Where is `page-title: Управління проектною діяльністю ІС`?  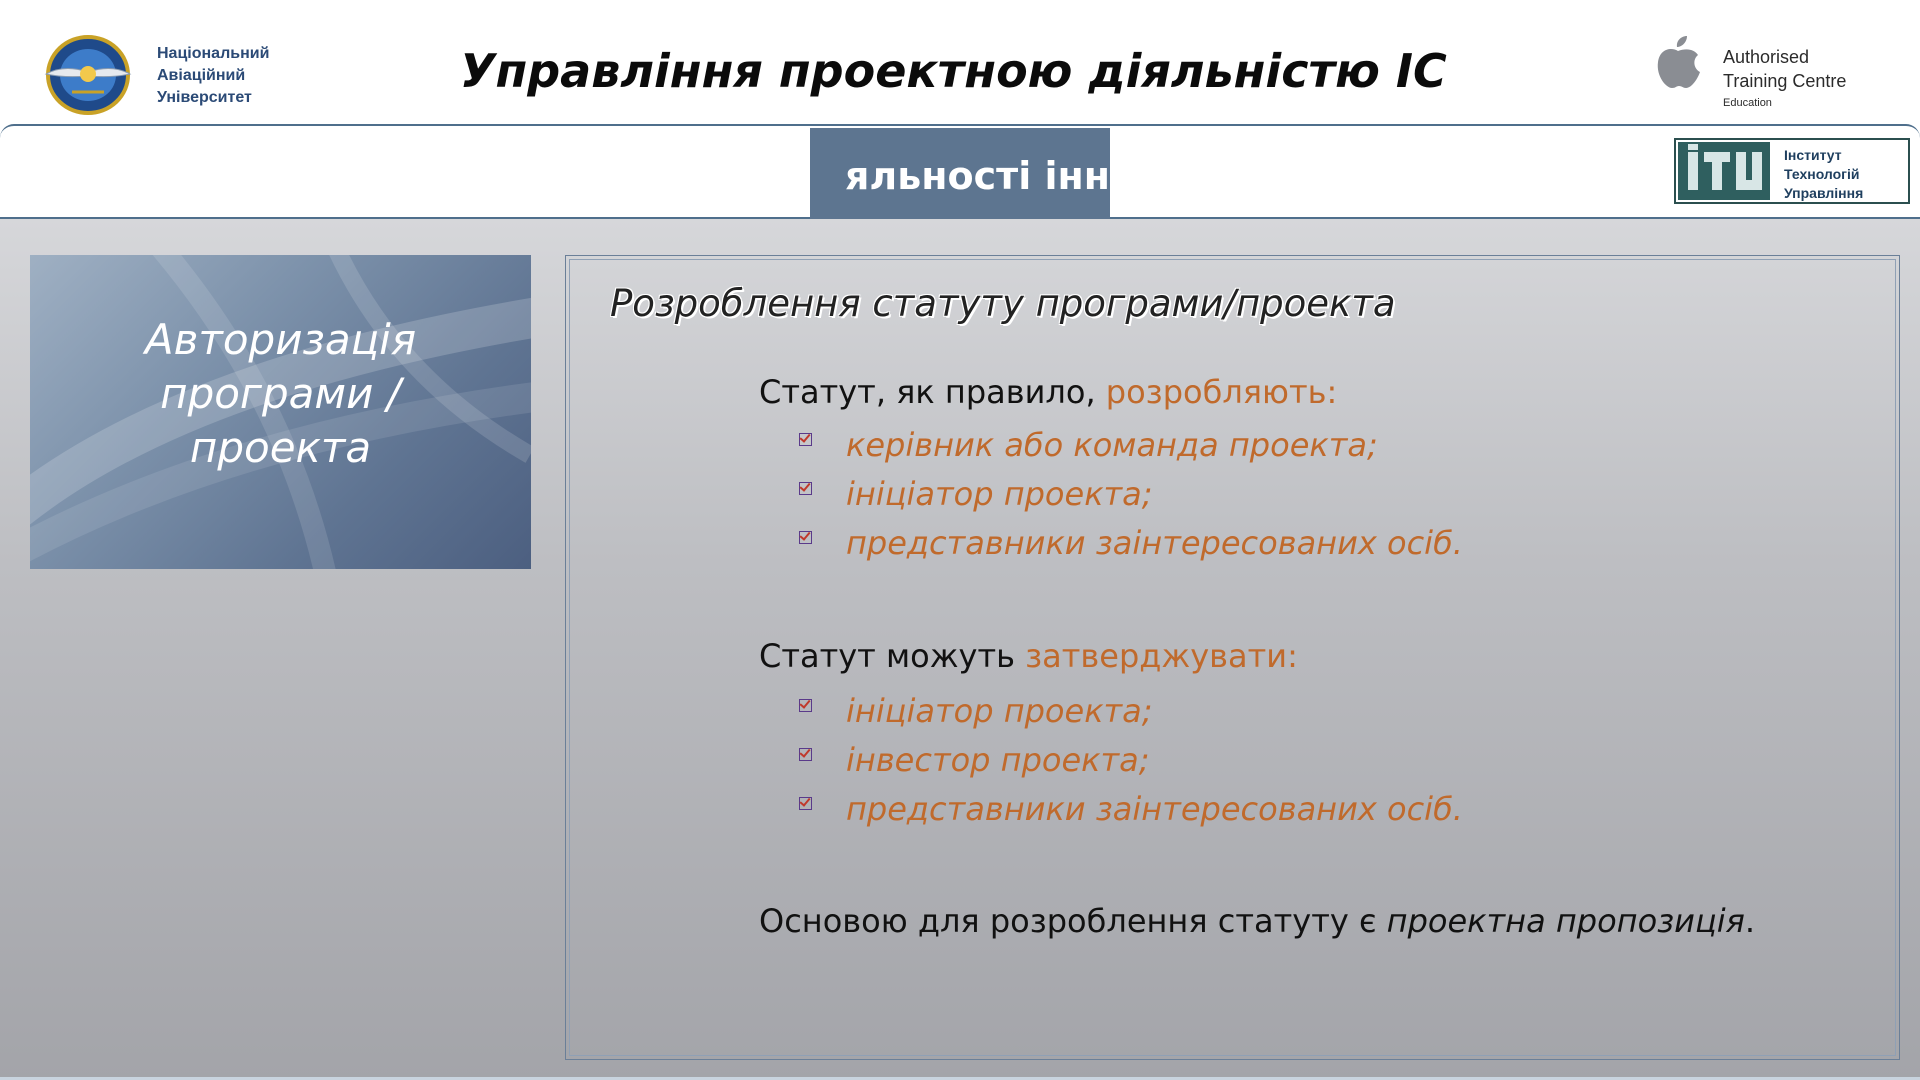
page-title: Управління проектною діяльністю ІС is located at coordinates (953, 71).